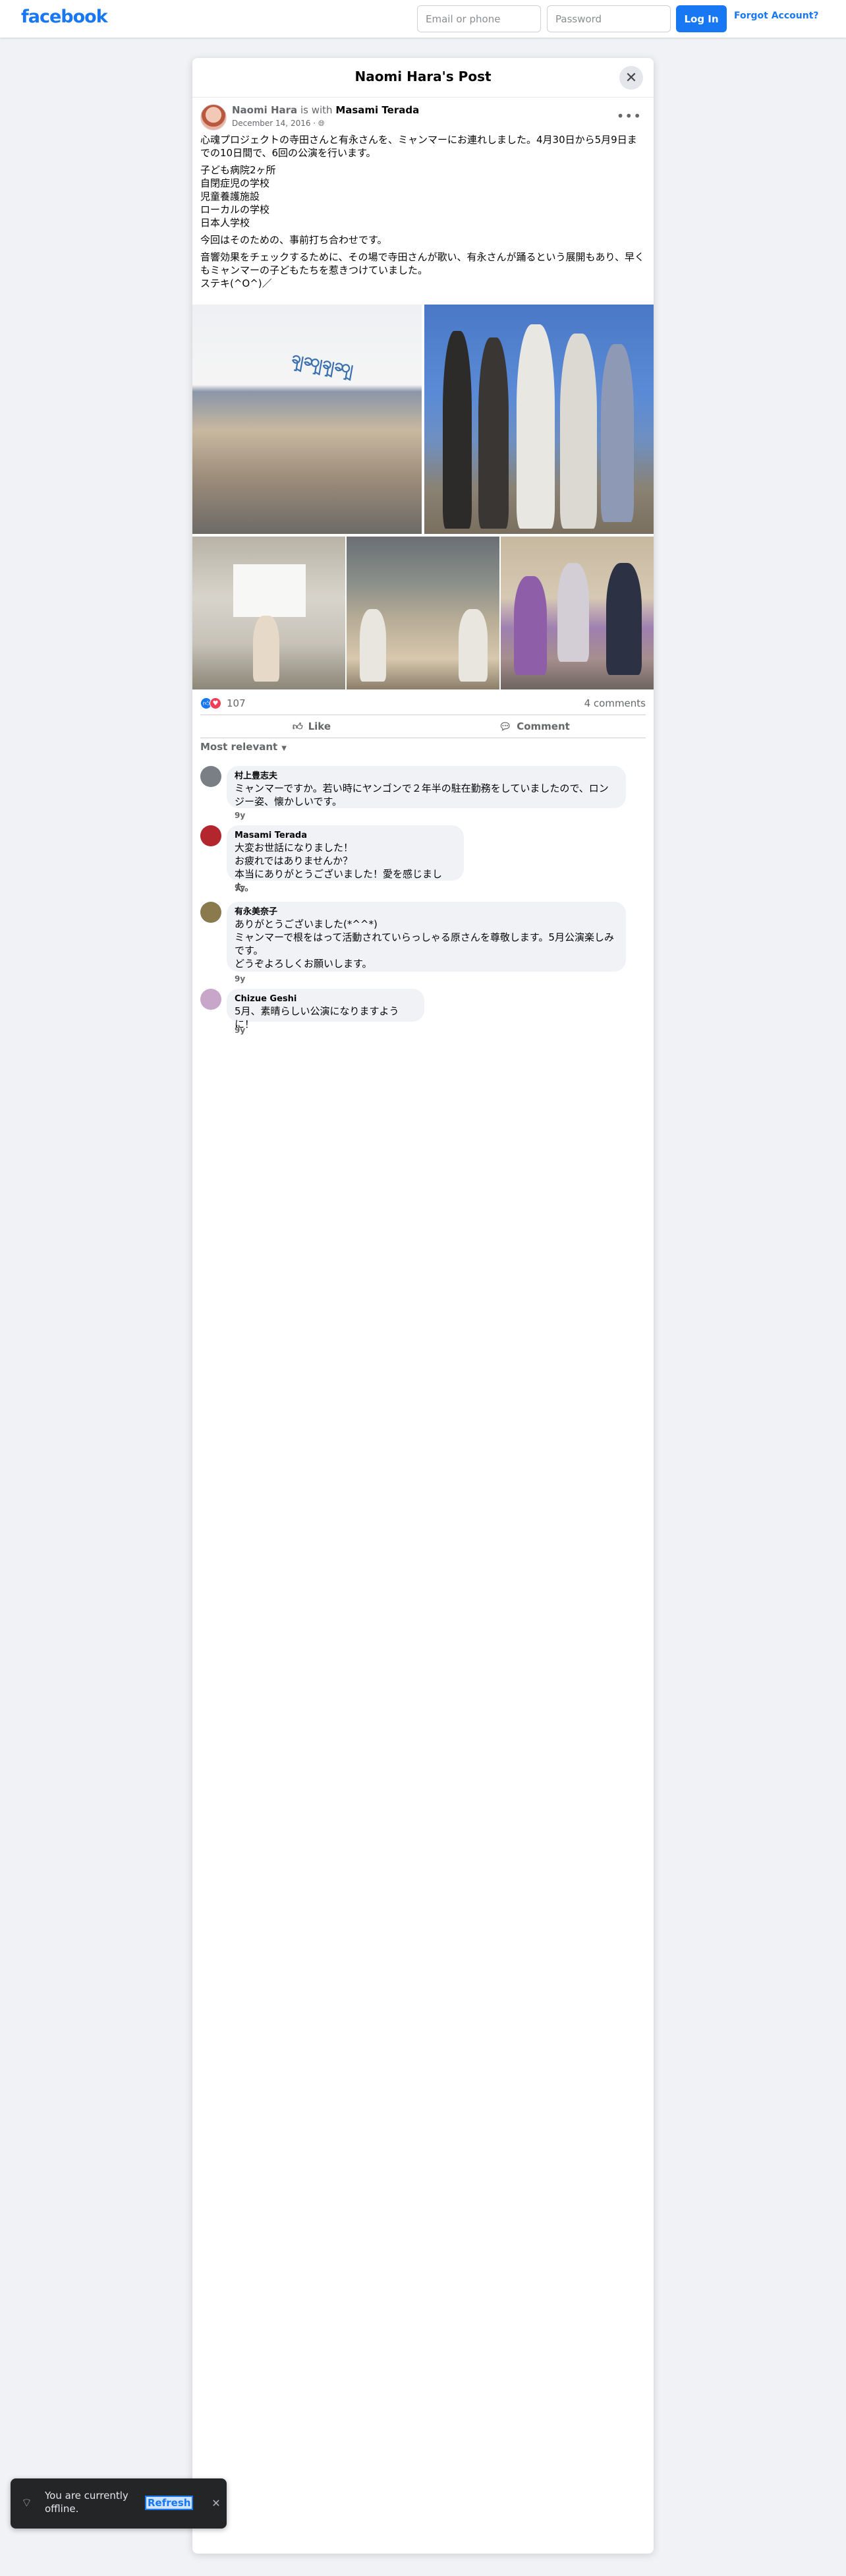  What do you see at coordinates (307, 419) in the screenshot?
I see `photo-building: ꩾꩿꩾꩿ` at bounding box center [307, 419].